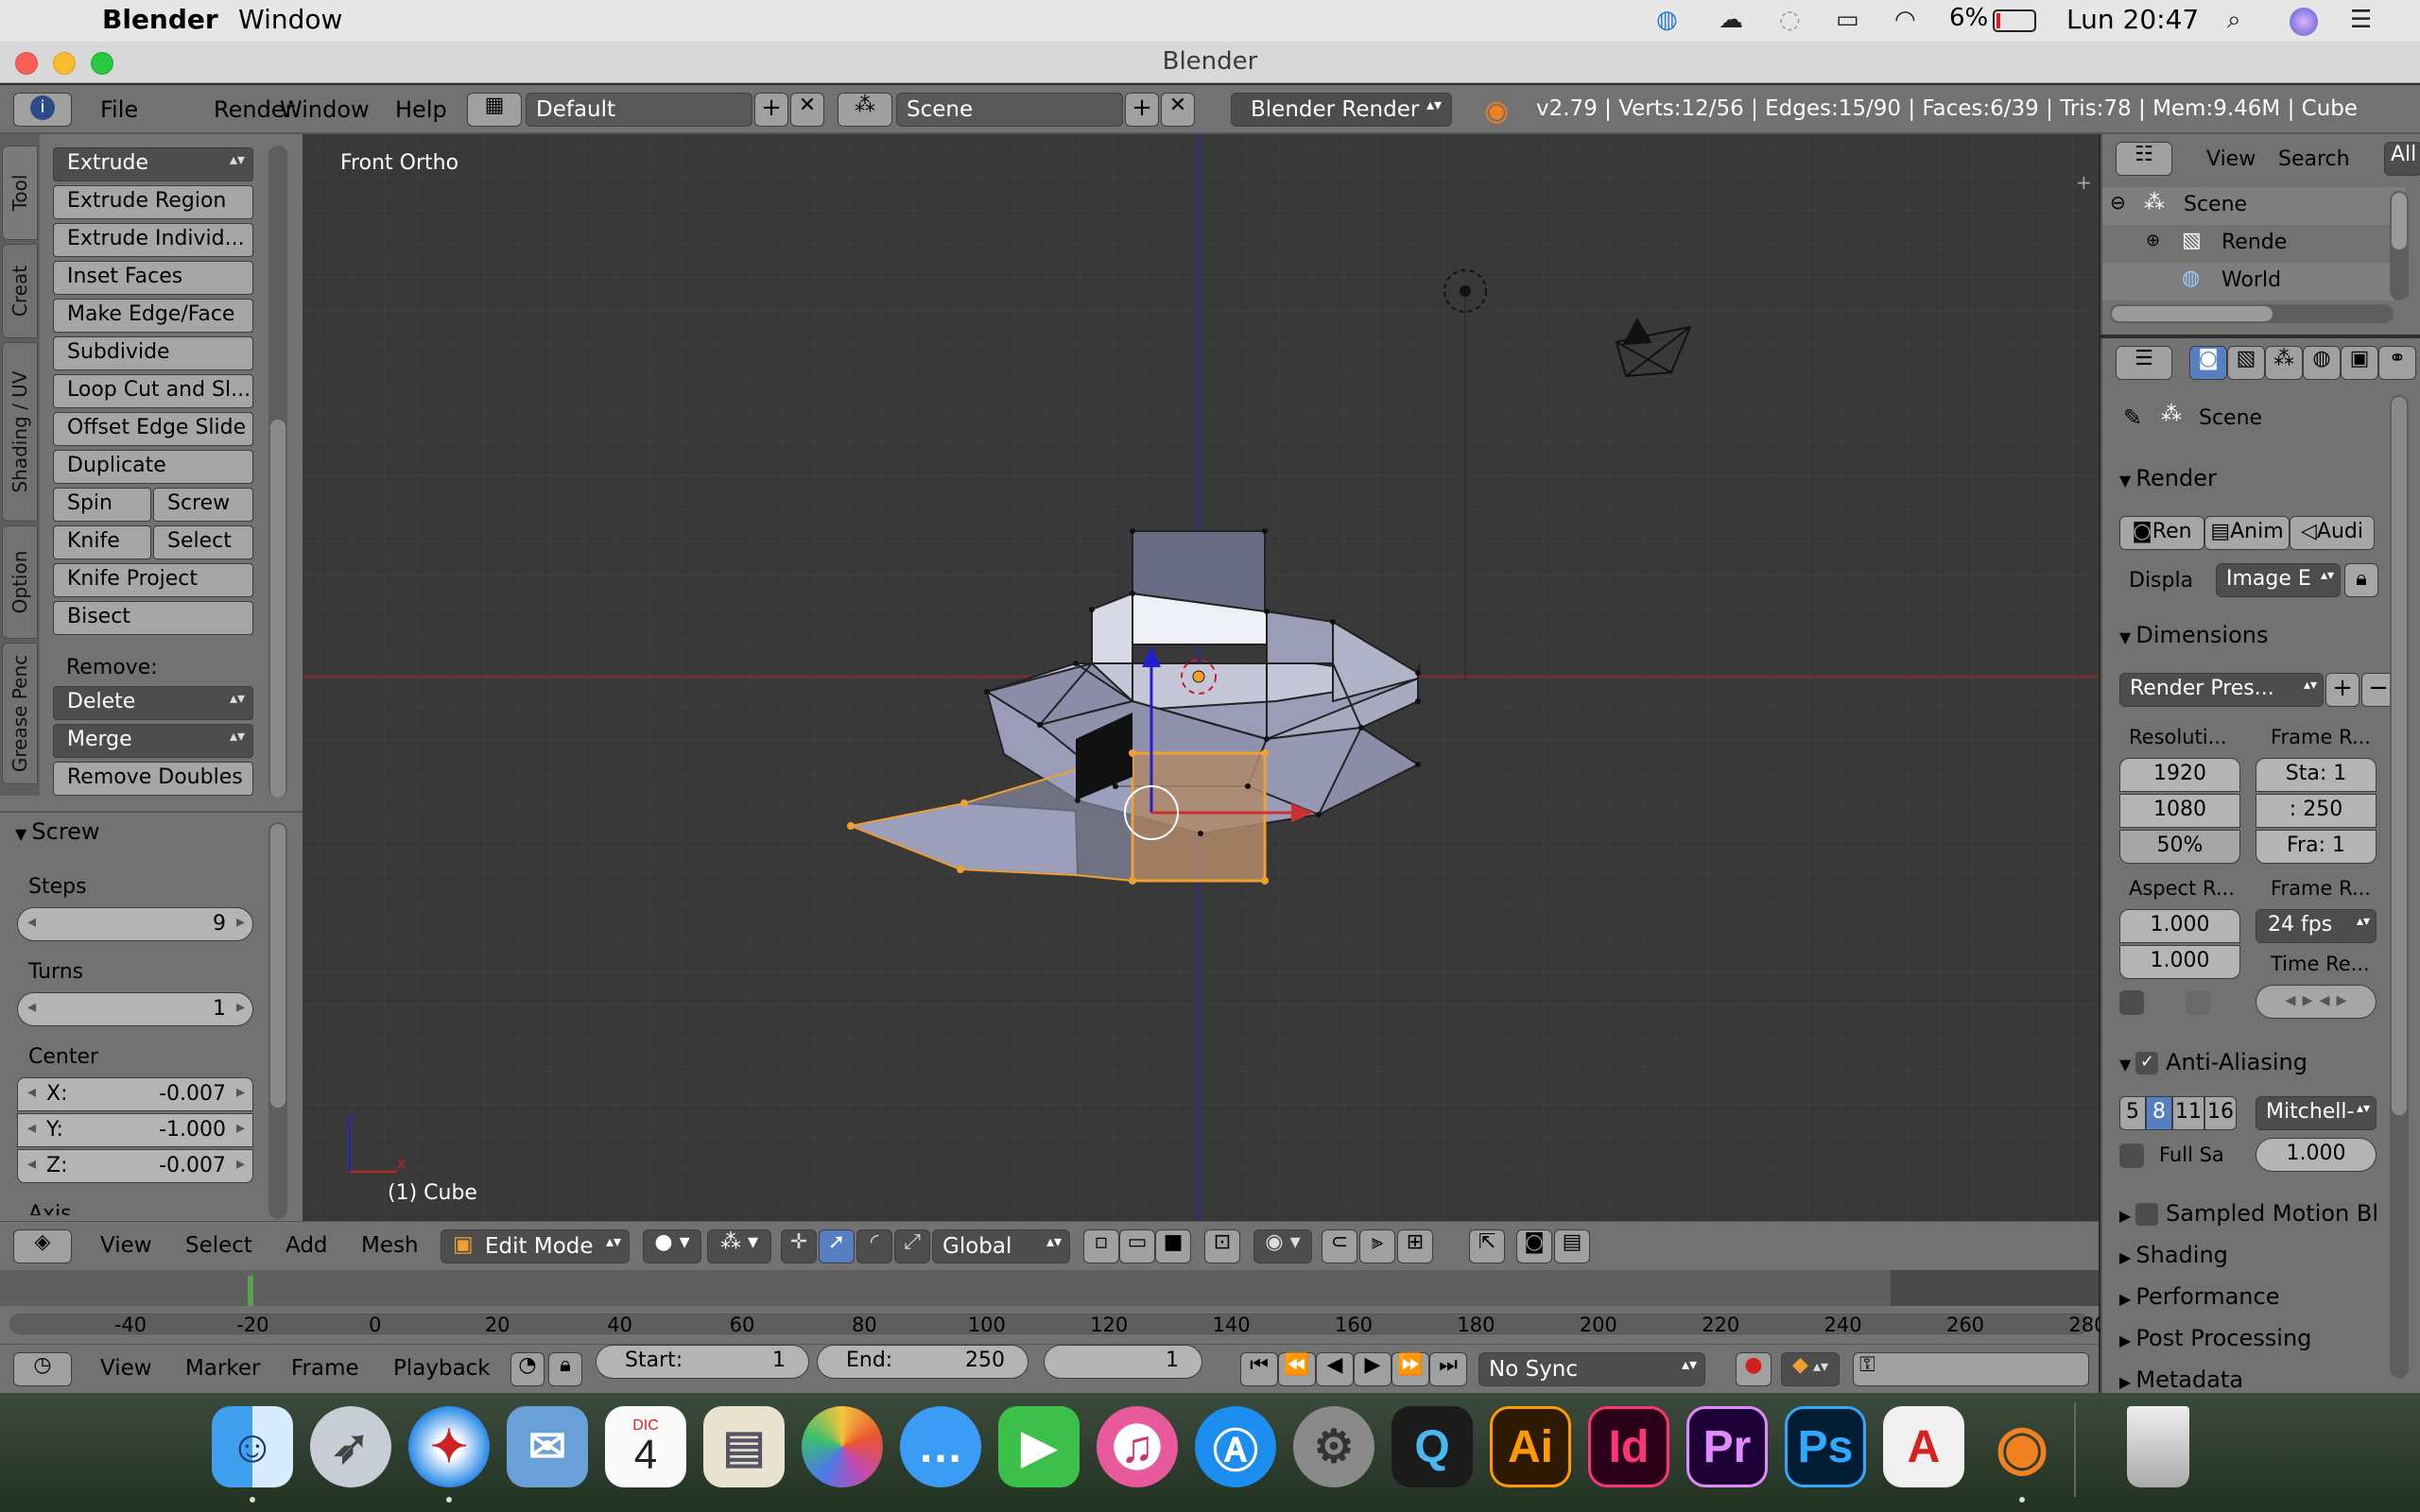 The height and width of the screenshot is (1512, 2420). Describe the element at coordinates (135, 1166) in the screenshot. I see `center-z-field: ◂ Z: -0.007 ▸` at that location.